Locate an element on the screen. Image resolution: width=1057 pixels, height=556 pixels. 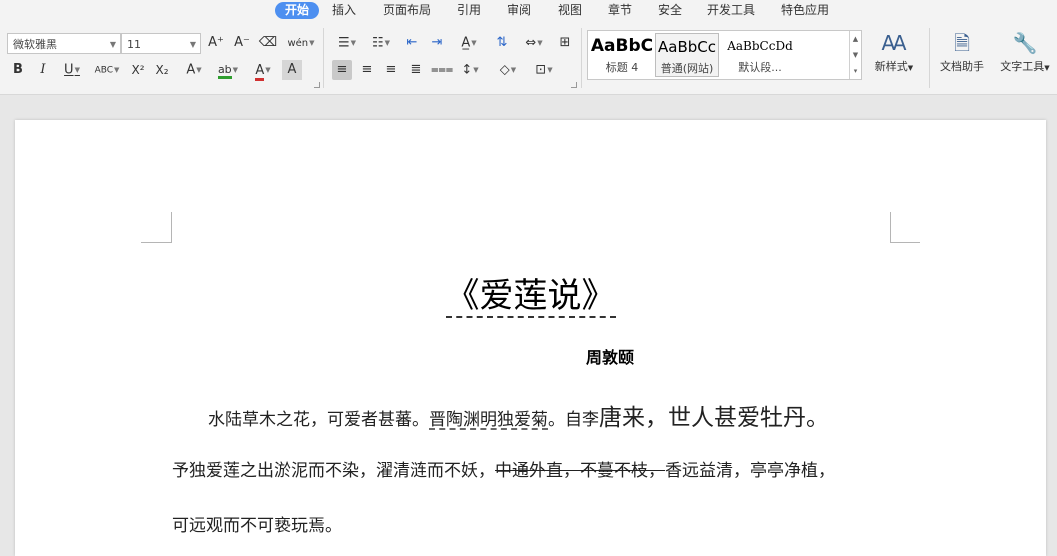
tab-special-apps: 特色应用 is located at coordinates (805, 10).